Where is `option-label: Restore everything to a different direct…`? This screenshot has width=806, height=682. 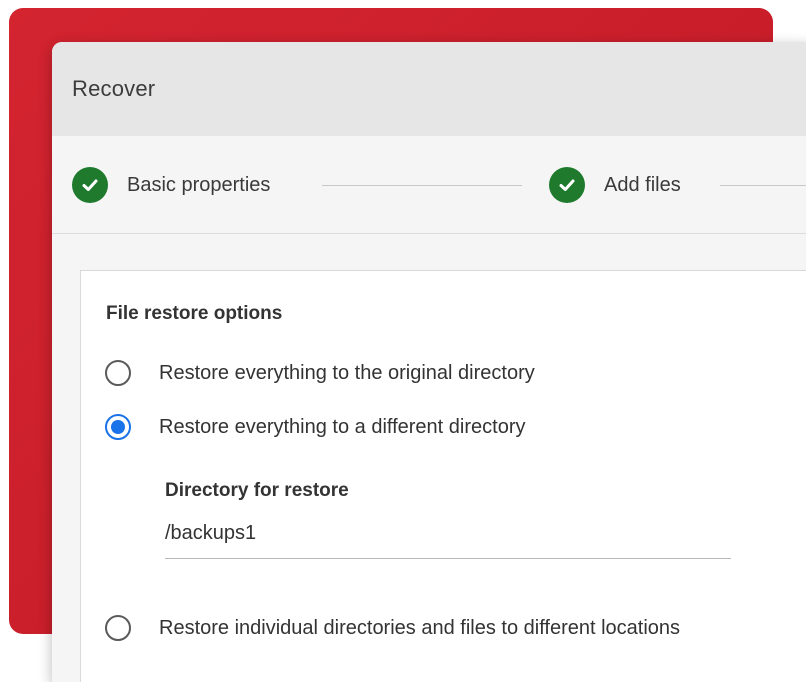 option-label: Restore everything to a different direct… is located at coordinates (342, 426).